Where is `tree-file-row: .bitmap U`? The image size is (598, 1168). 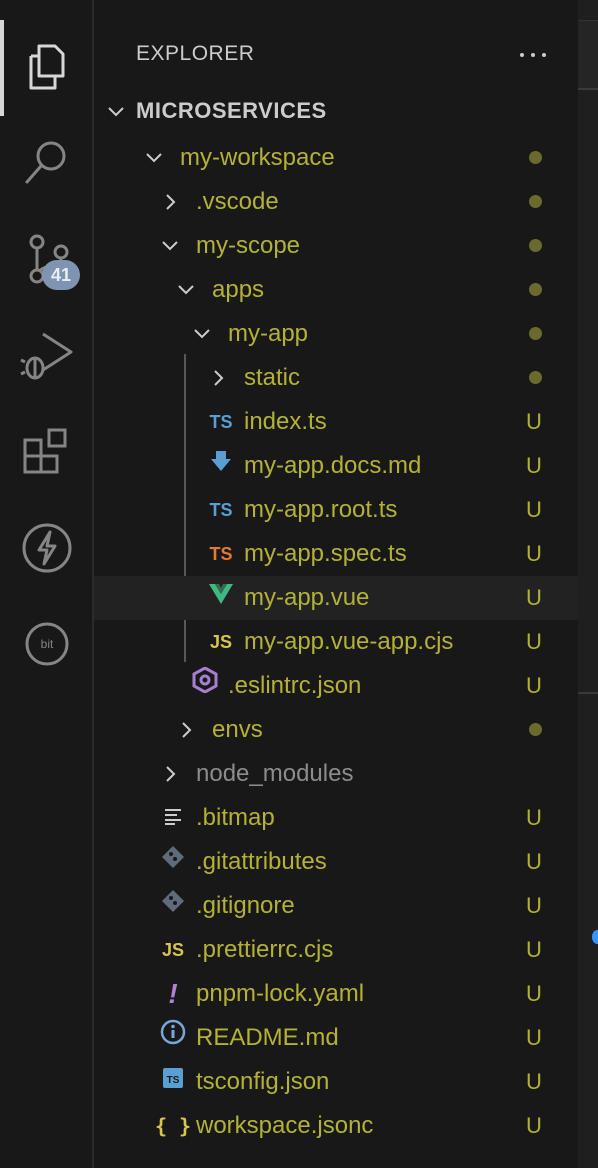
tree-file-row: .bitmap U is located at coordinates (336, 818).